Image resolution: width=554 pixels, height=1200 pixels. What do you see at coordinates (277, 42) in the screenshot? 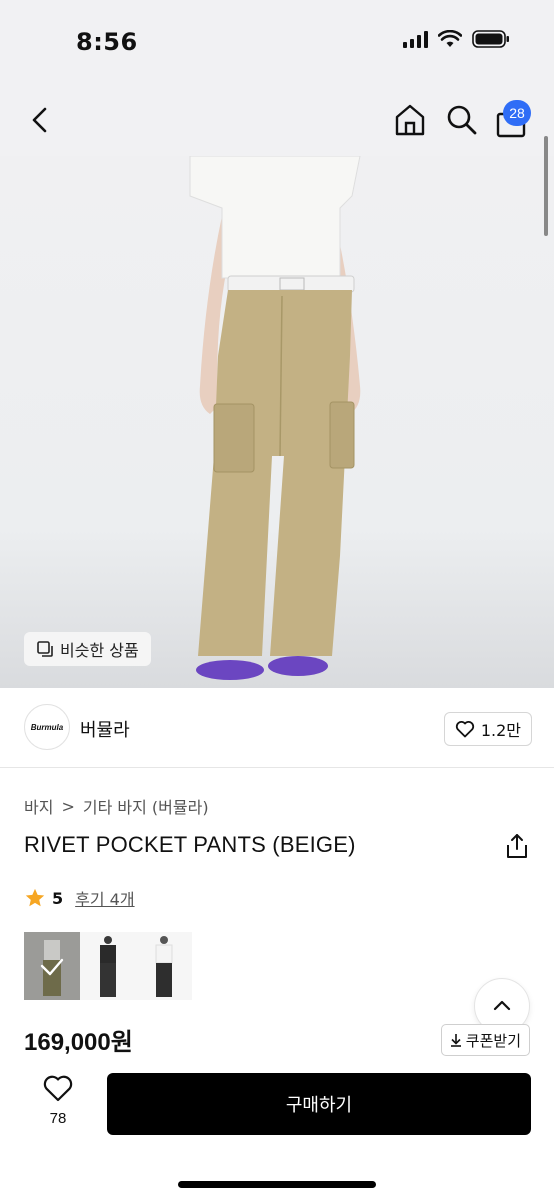
I see `status-bar: 8:56` at bounding box center [277, 42].